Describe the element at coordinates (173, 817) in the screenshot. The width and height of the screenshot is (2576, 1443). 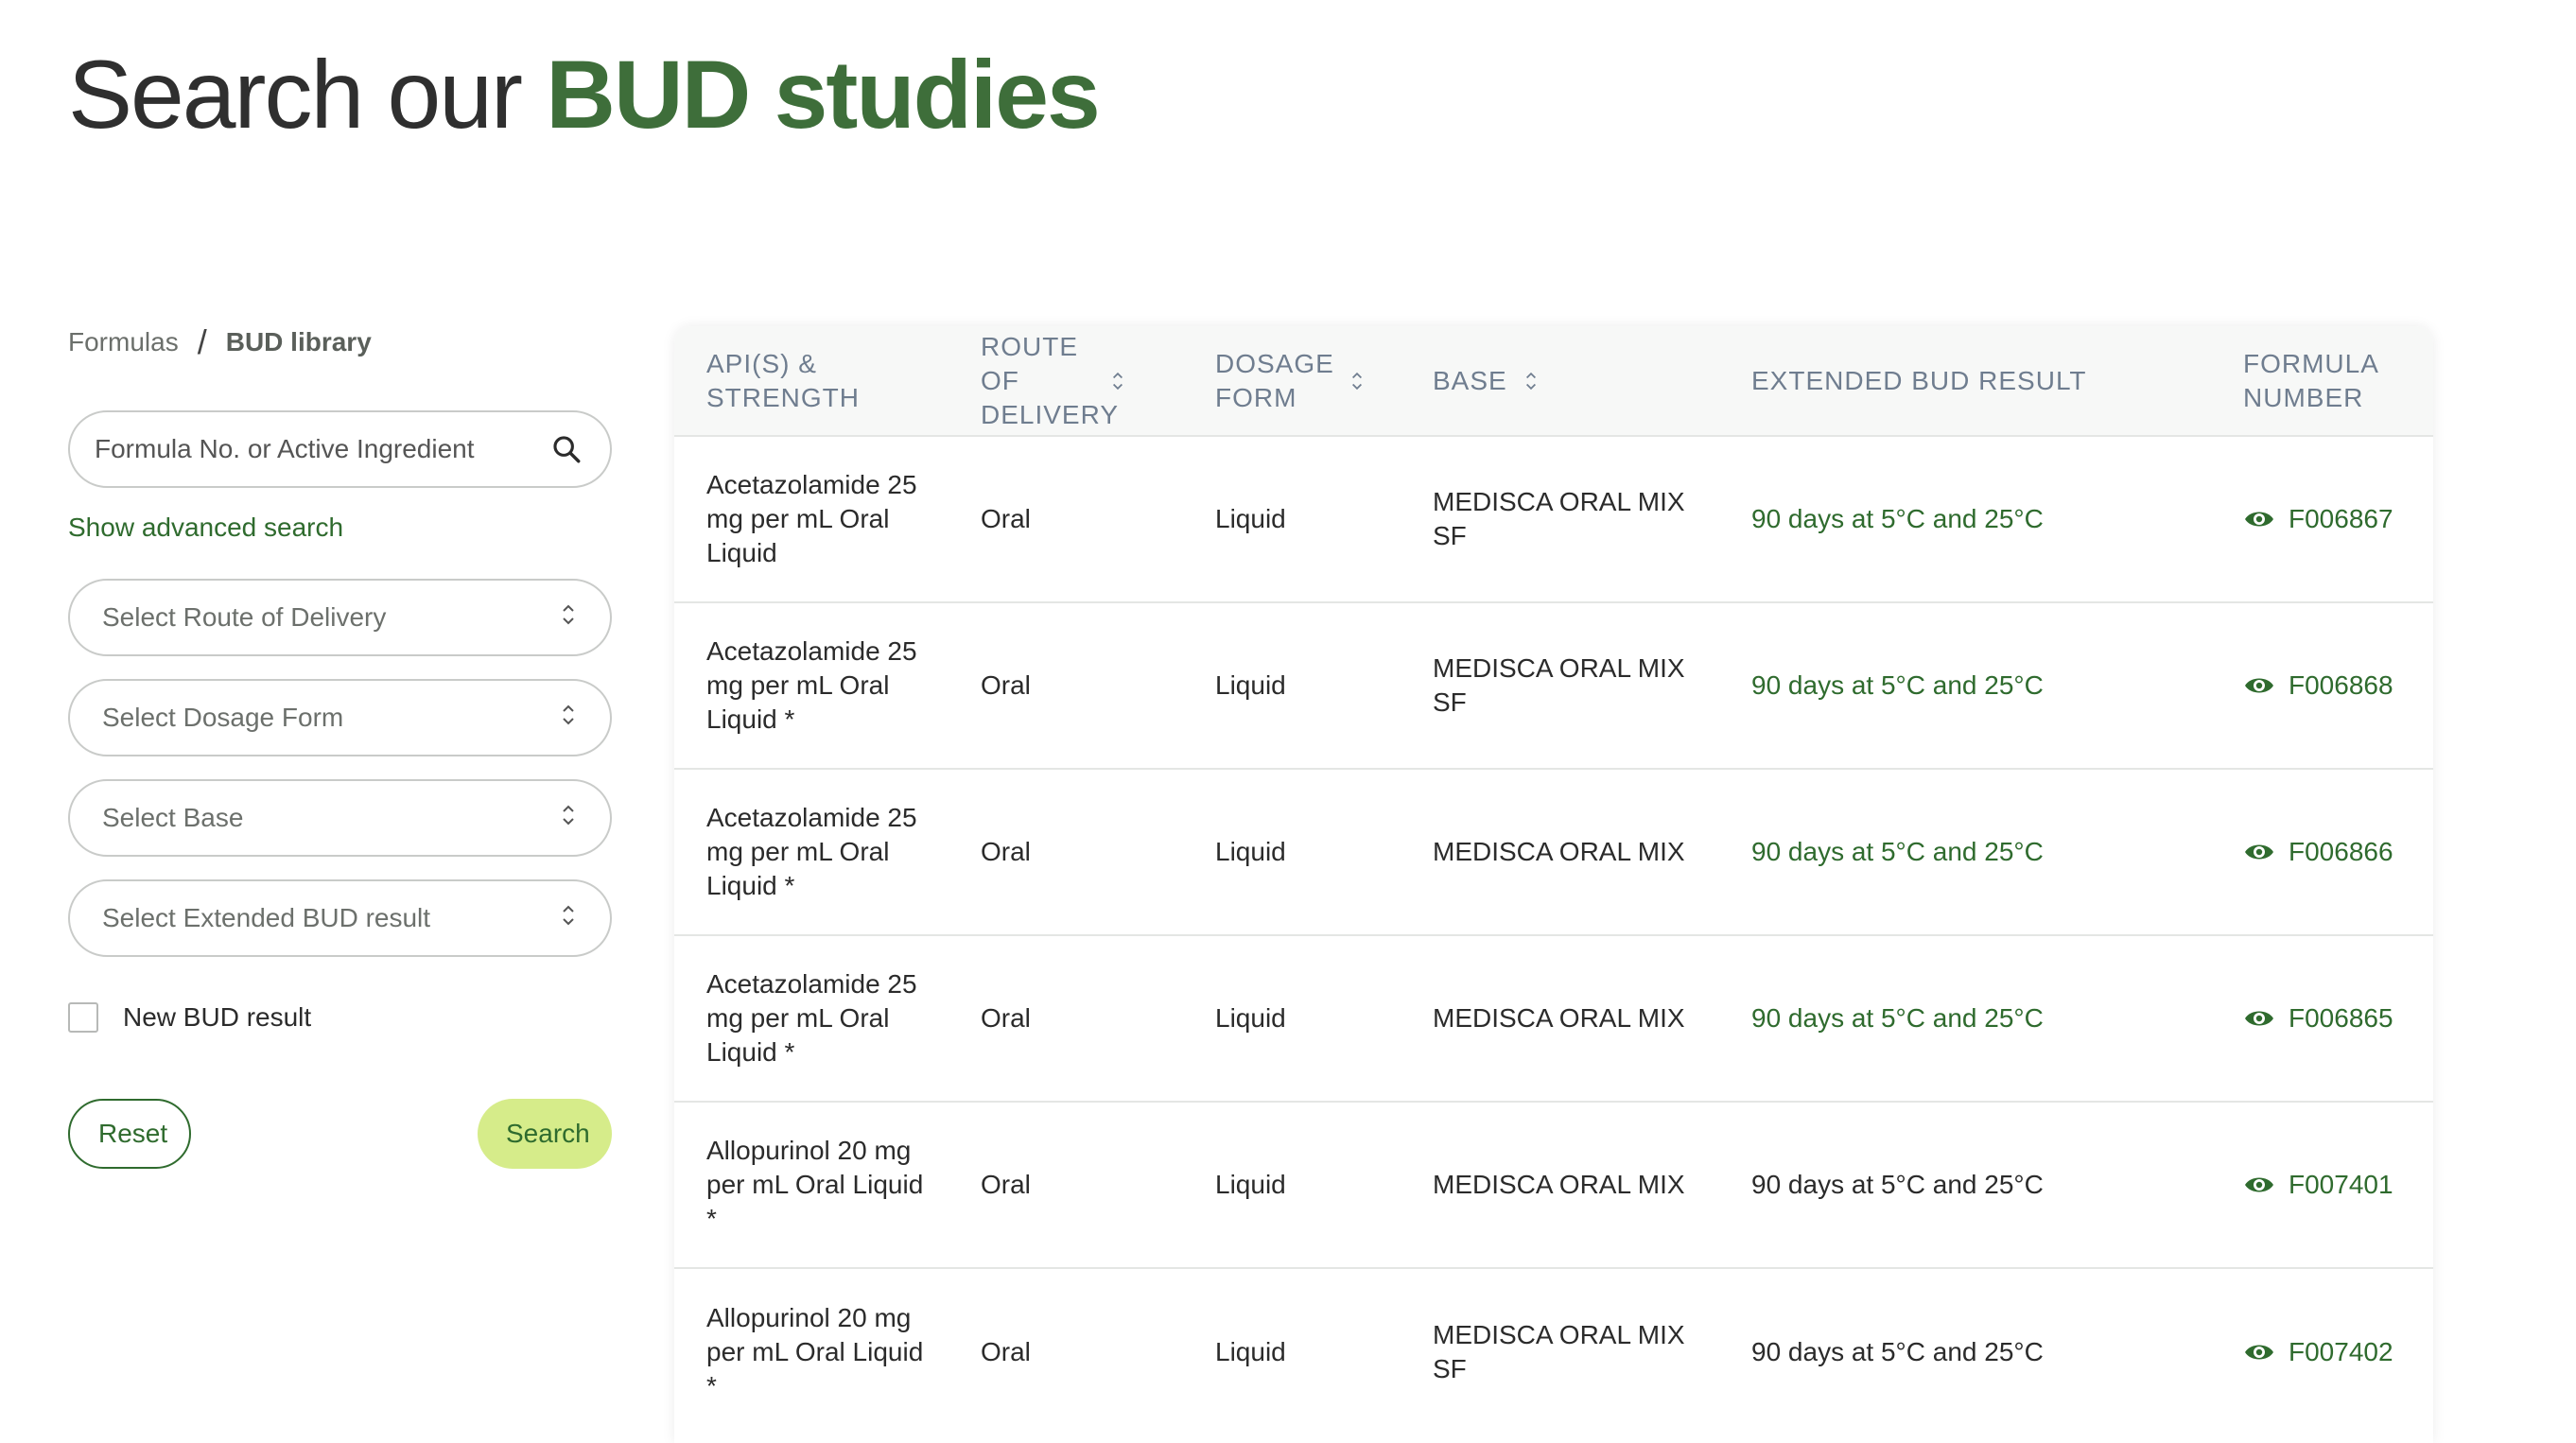
I see `select-label: Select Base` at that location.